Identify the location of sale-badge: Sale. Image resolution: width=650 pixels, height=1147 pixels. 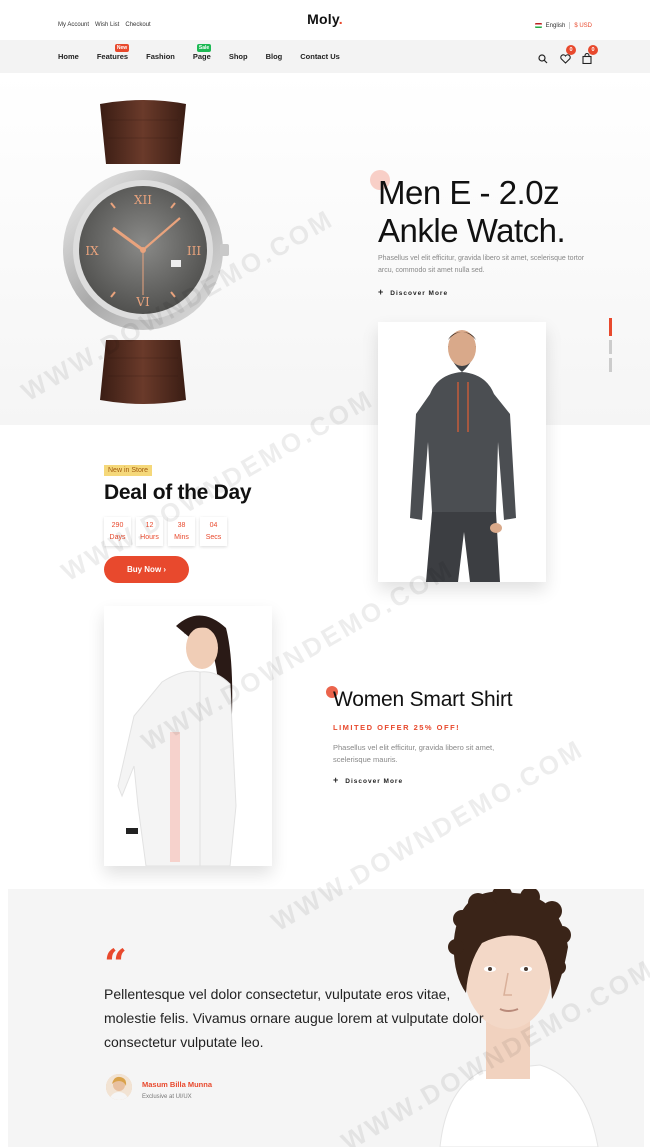
(204, 48).